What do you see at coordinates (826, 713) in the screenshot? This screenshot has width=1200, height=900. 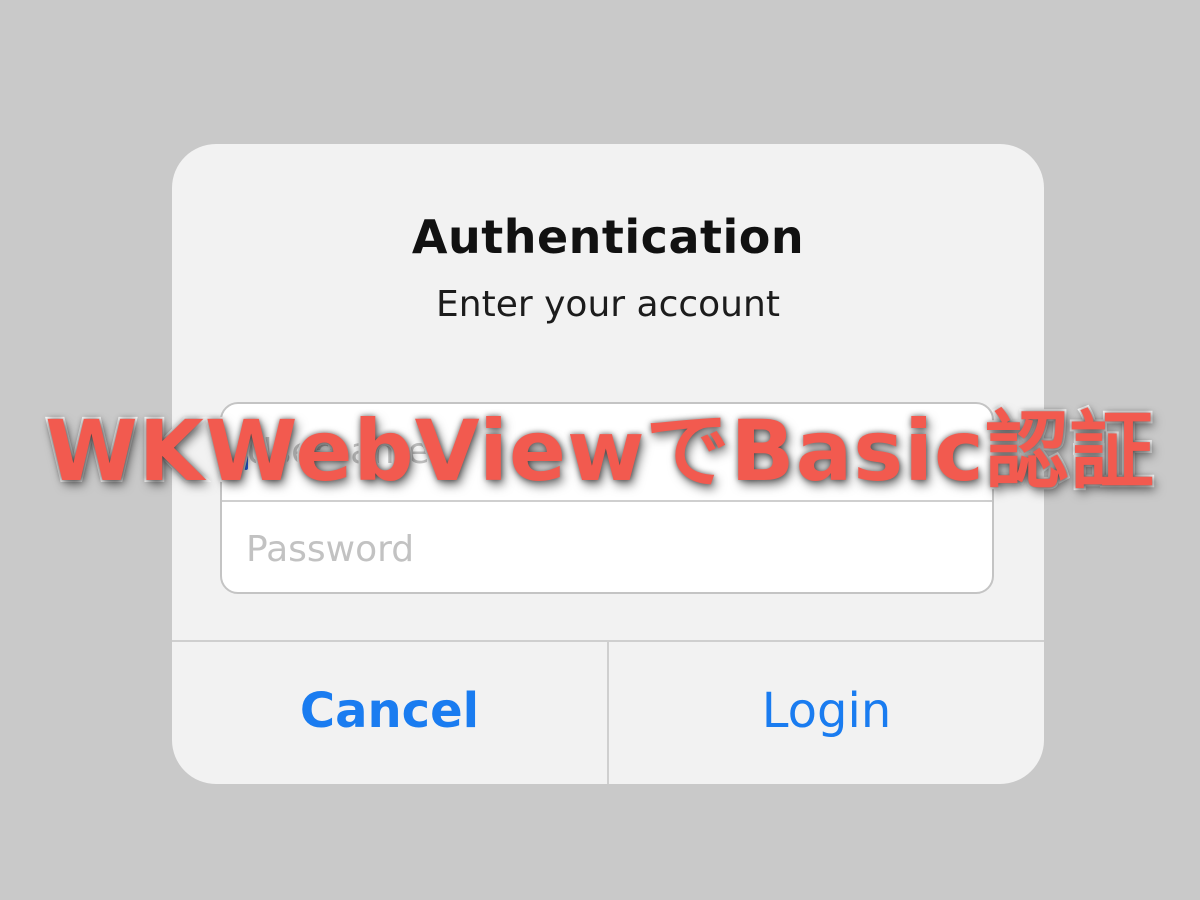 I see `login-button: Login` at bounding box center [826, 713].